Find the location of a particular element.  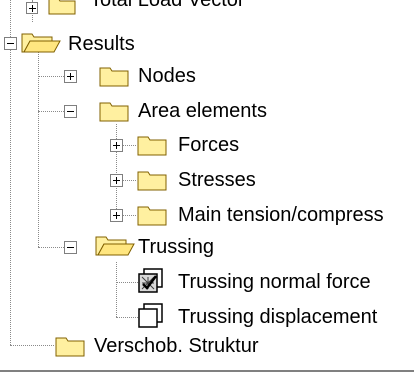

tree-item-nodes: Nodes is located at coordinates (167, 76).